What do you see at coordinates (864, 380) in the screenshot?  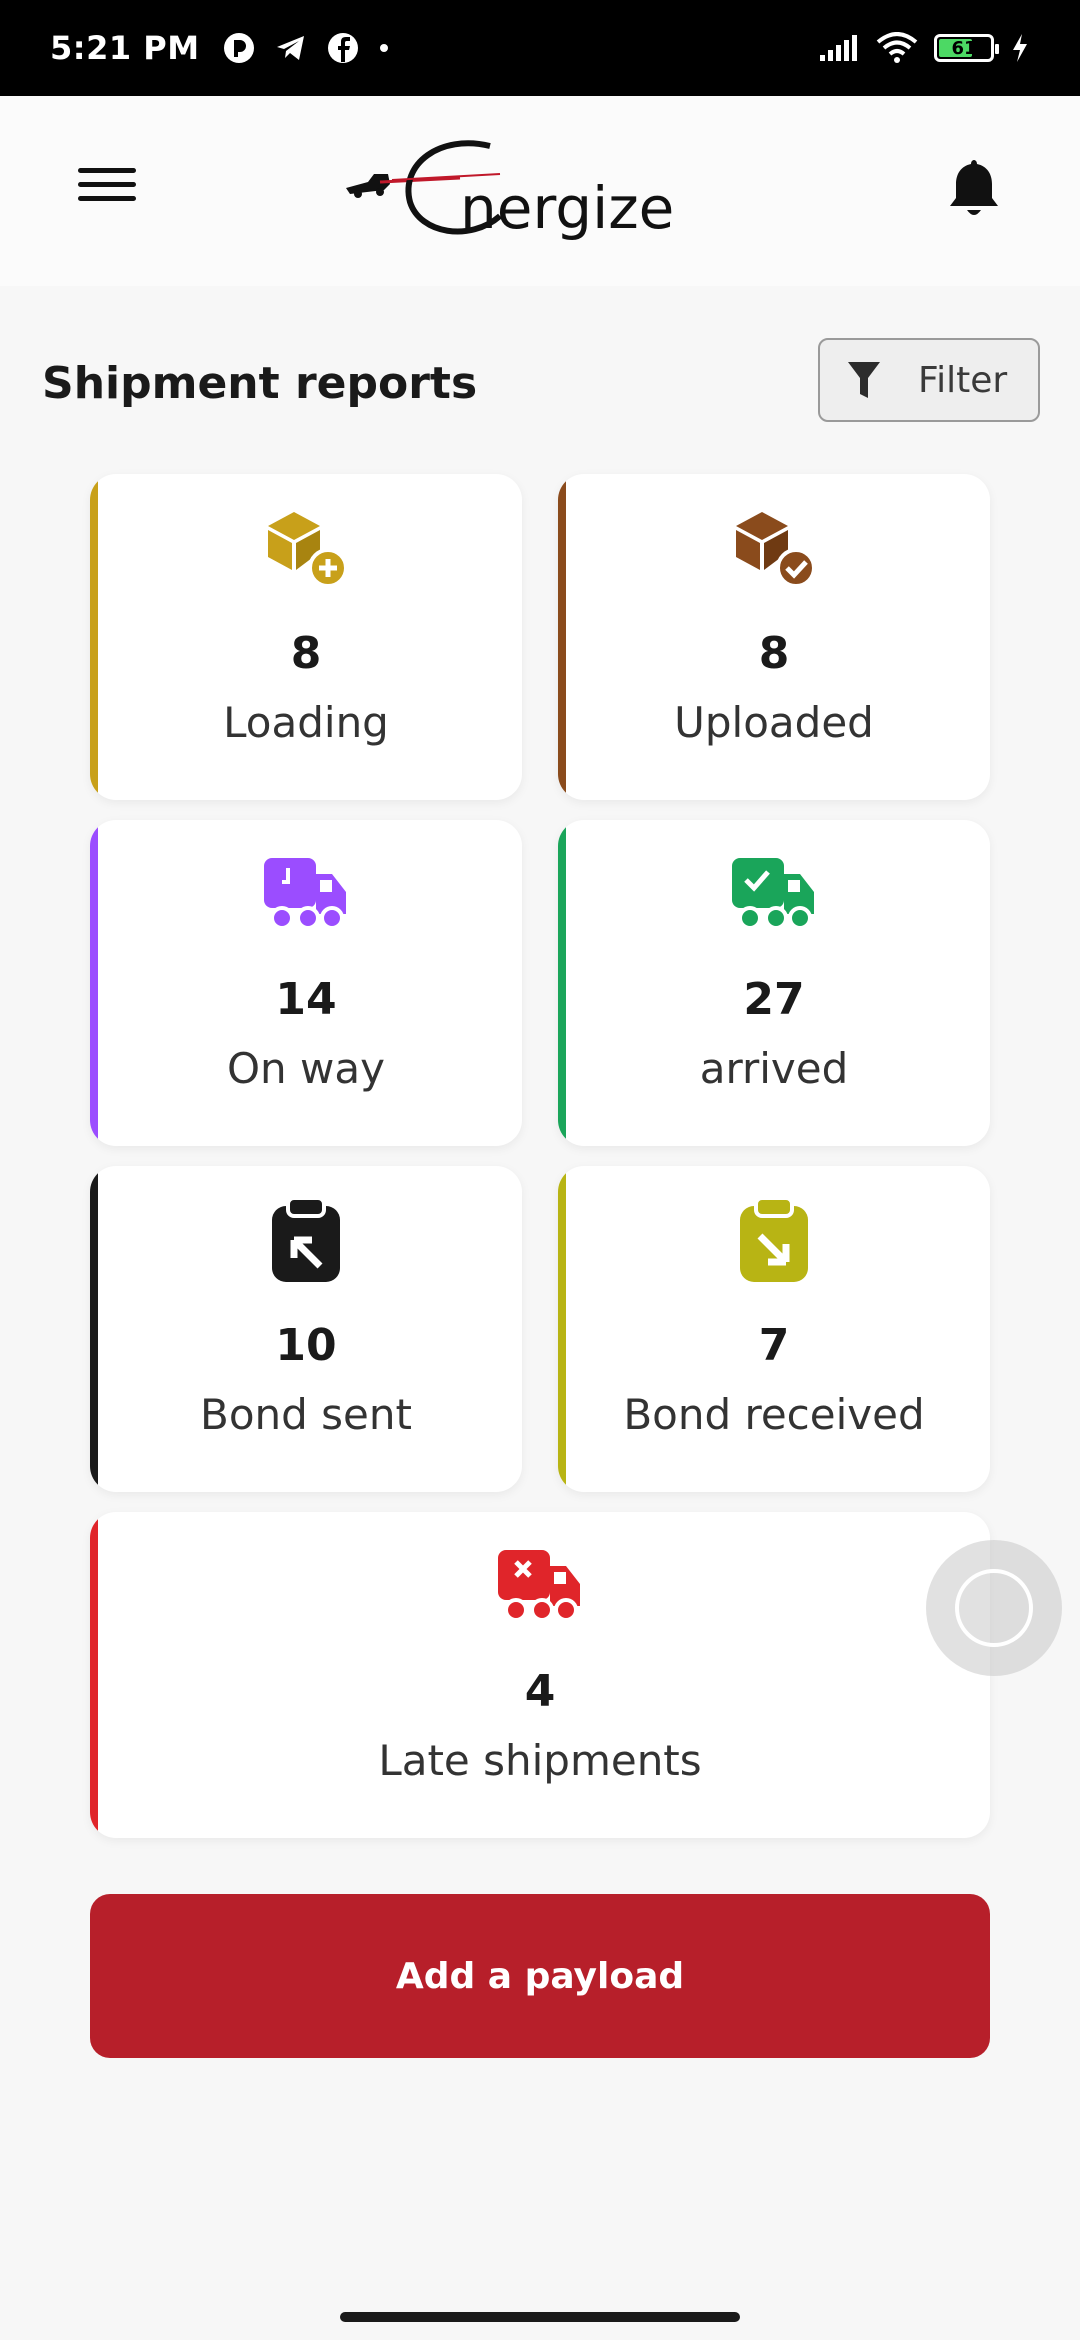 I see `filter-icon` at bounding box center [864, 380].